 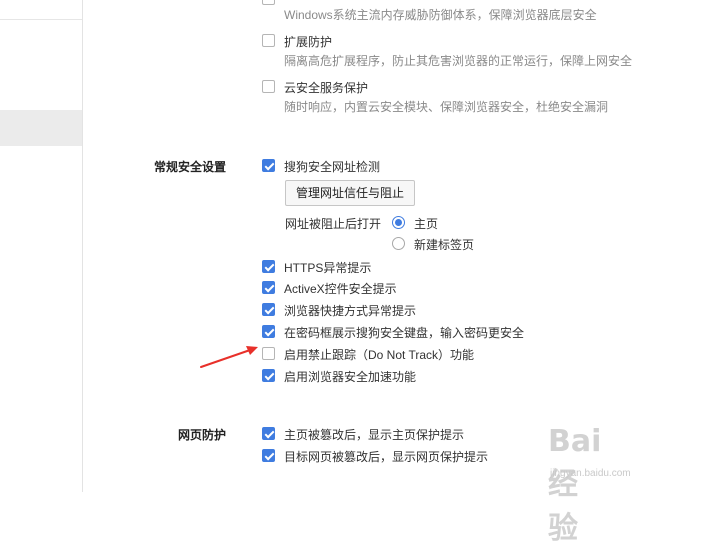 I want to click on webpage-protection-section-title: 网页防护, so click(x=202, y=435).